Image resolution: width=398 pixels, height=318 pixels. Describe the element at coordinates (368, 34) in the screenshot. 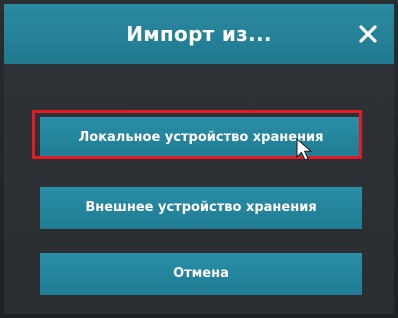

I see `close-icon` at that location.